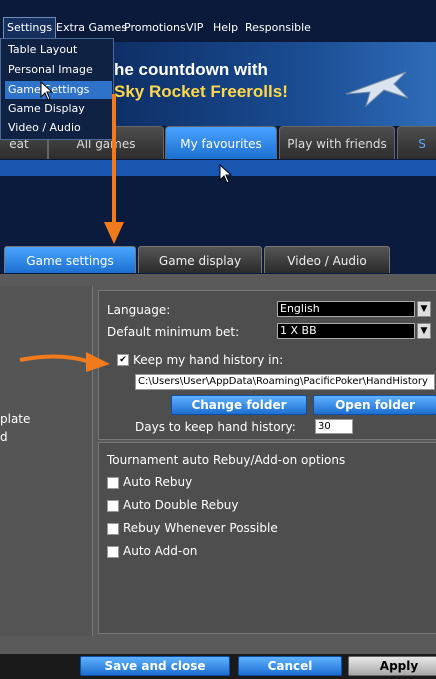 The width and height of the screenshot is (436, 679). Describe the element at coordinates (346, 309) in the screenshot. I see `language-select: English` at that location.